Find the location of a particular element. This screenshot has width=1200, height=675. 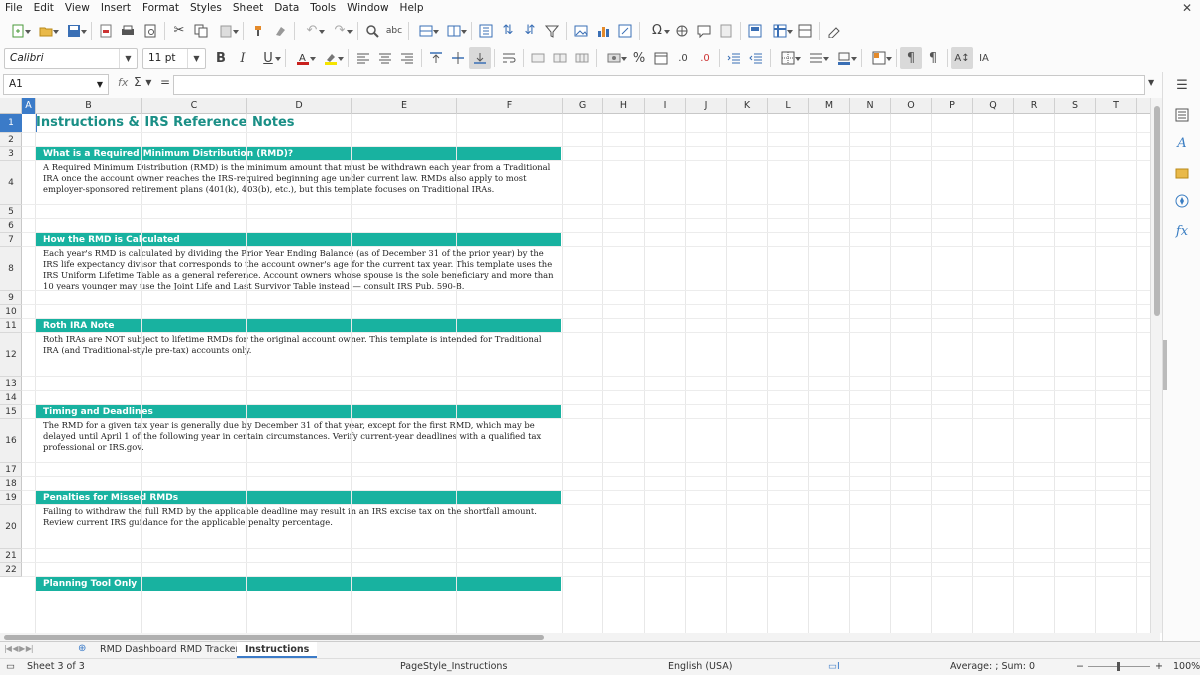

tab-instructions: Instructions is located at coordinates (277, 650).